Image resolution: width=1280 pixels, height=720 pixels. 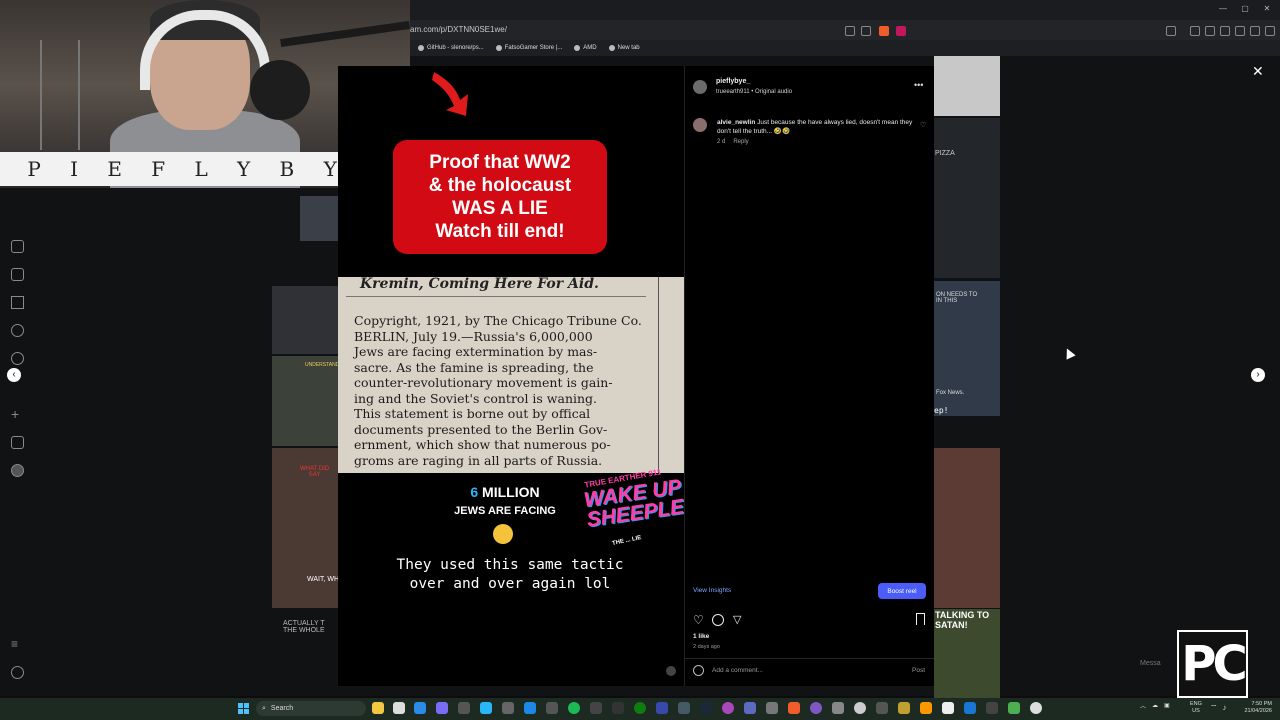 What do you see at coordinates (701, 636) in the screenshot?
I see `like-count: 1 like` at bounding box center [701, 636].